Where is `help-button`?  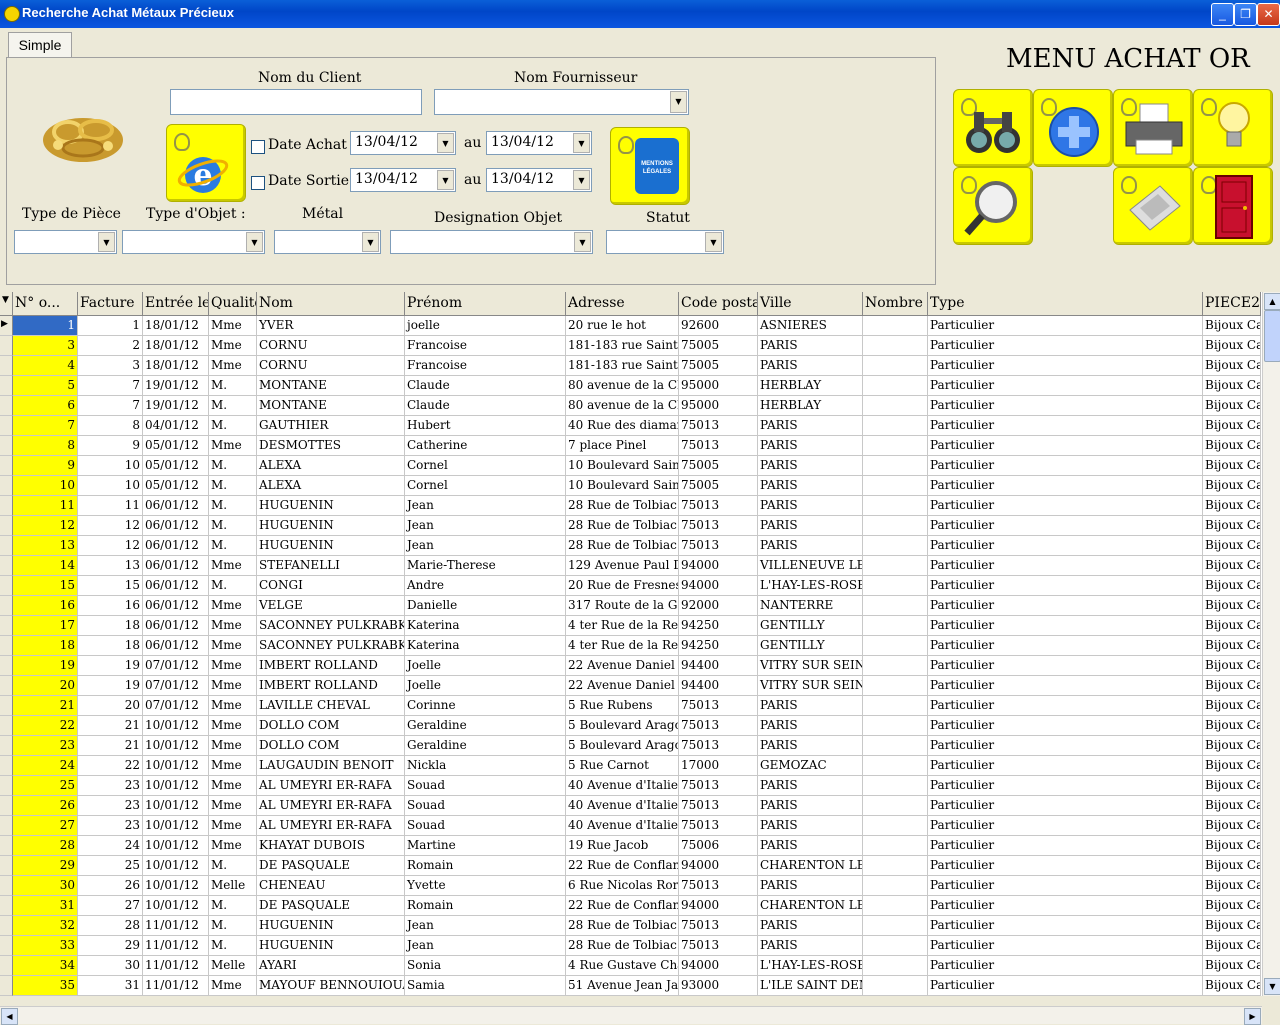 help-button is located at coordinates (1233, 128).